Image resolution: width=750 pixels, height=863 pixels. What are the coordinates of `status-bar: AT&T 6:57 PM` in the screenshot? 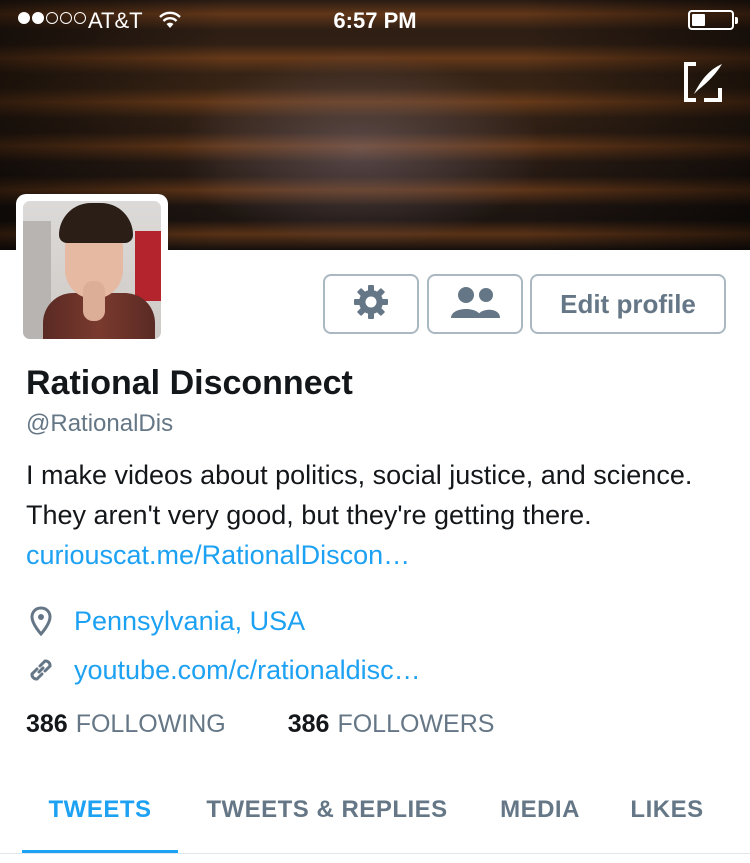 It's located at (375, 20).